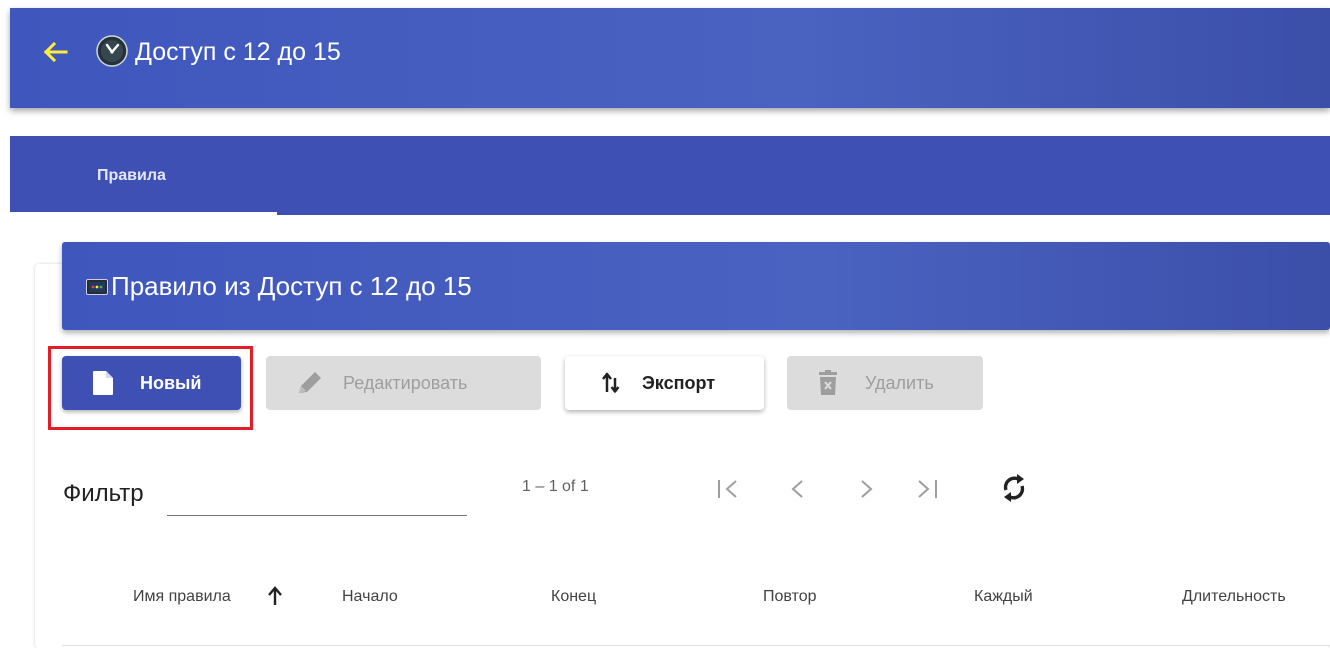 This screenshot has width=1330, height=648. I want to click on tab-rules: Правила, so click(143, 175).